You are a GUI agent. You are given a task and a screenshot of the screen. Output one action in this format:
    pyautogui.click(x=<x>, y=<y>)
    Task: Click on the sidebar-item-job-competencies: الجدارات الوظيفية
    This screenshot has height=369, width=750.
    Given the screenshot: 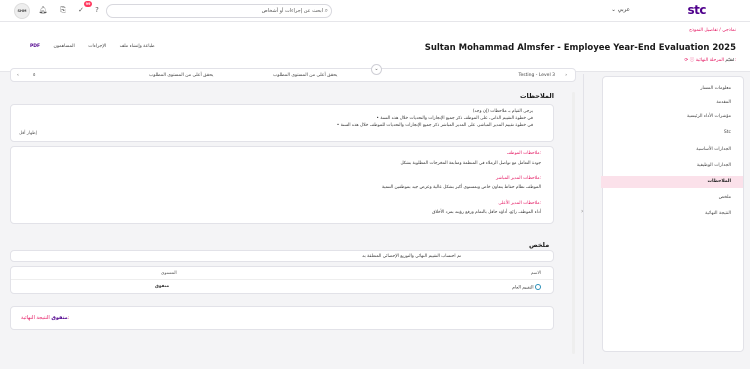 What is the action you would take?
    pyautogui.click(x=672, y=166)
    